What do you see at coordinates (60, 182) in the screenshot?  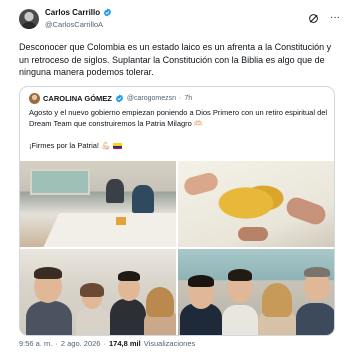 I see `photo-window` at bounding box center [60, 182].